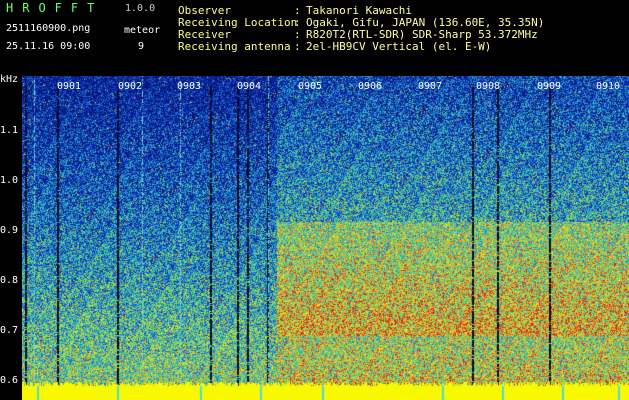 The image size is (629, 400). Describe the element at coordinates (48, 46) in the screenshot. I see `file-date: 25.11.16 09:00` at that location.